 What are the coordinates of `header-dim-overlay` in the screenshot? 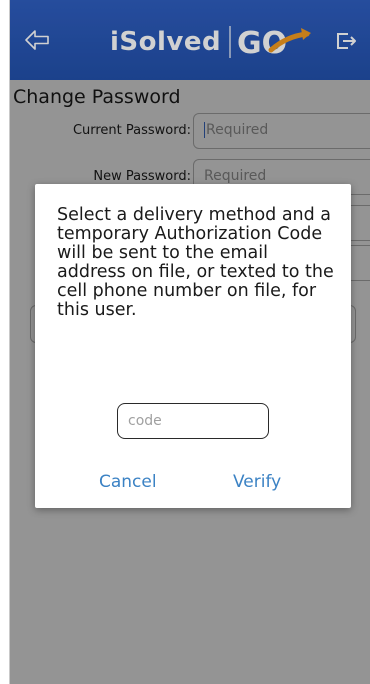 It's located at (190, 40).